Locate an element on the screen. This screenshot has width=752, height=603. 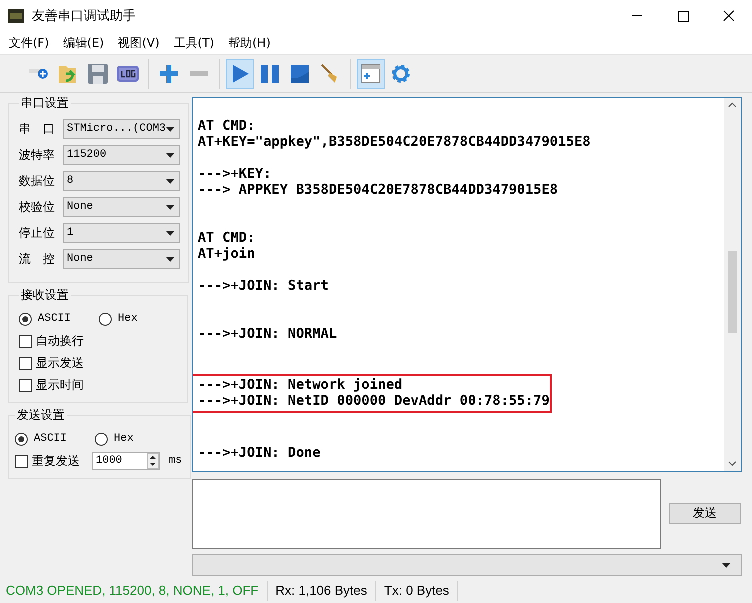
field-label: 停止位 is located at coordinates (37, 233).